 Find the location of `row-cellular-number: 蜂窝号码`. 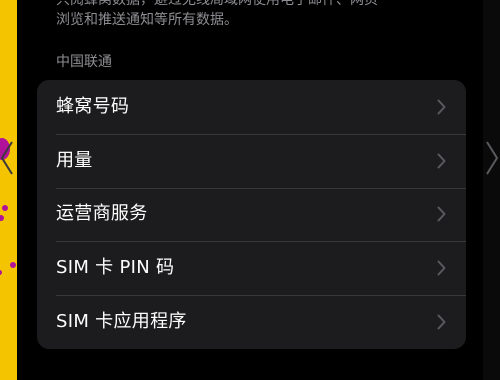

row-cellular-number: 蜂窝号码 is located at coordinates (251, 107).